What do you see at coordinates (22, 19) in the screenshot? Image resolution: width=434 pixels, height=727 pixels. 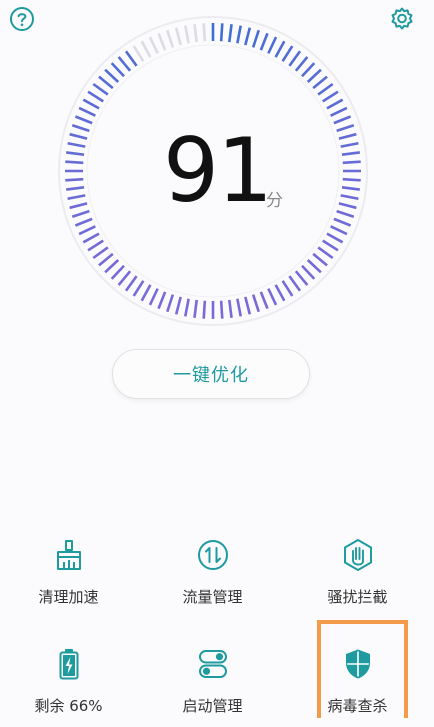 I see `help-icon` at bounding box center [22, 19].